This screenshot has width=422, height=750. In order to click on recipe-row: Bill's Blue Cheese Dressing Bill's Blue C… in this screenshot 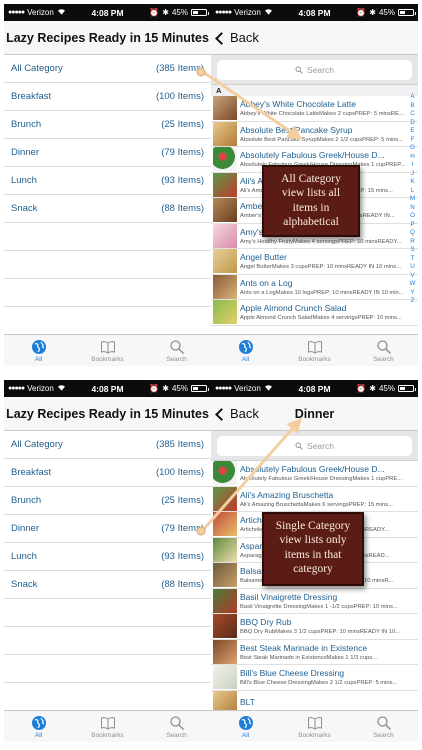, I will do `click(314, 678)`.